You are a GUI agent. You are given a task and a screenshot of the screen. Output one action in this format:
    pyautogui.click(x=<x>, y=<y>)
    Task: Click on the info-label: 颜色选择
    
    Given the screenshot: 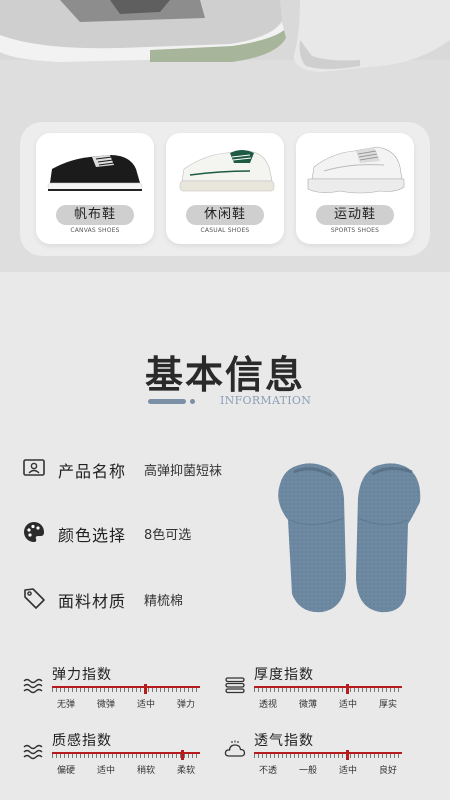 What is the action you would take?
    pyautogui.click(x=92, y=535)
    